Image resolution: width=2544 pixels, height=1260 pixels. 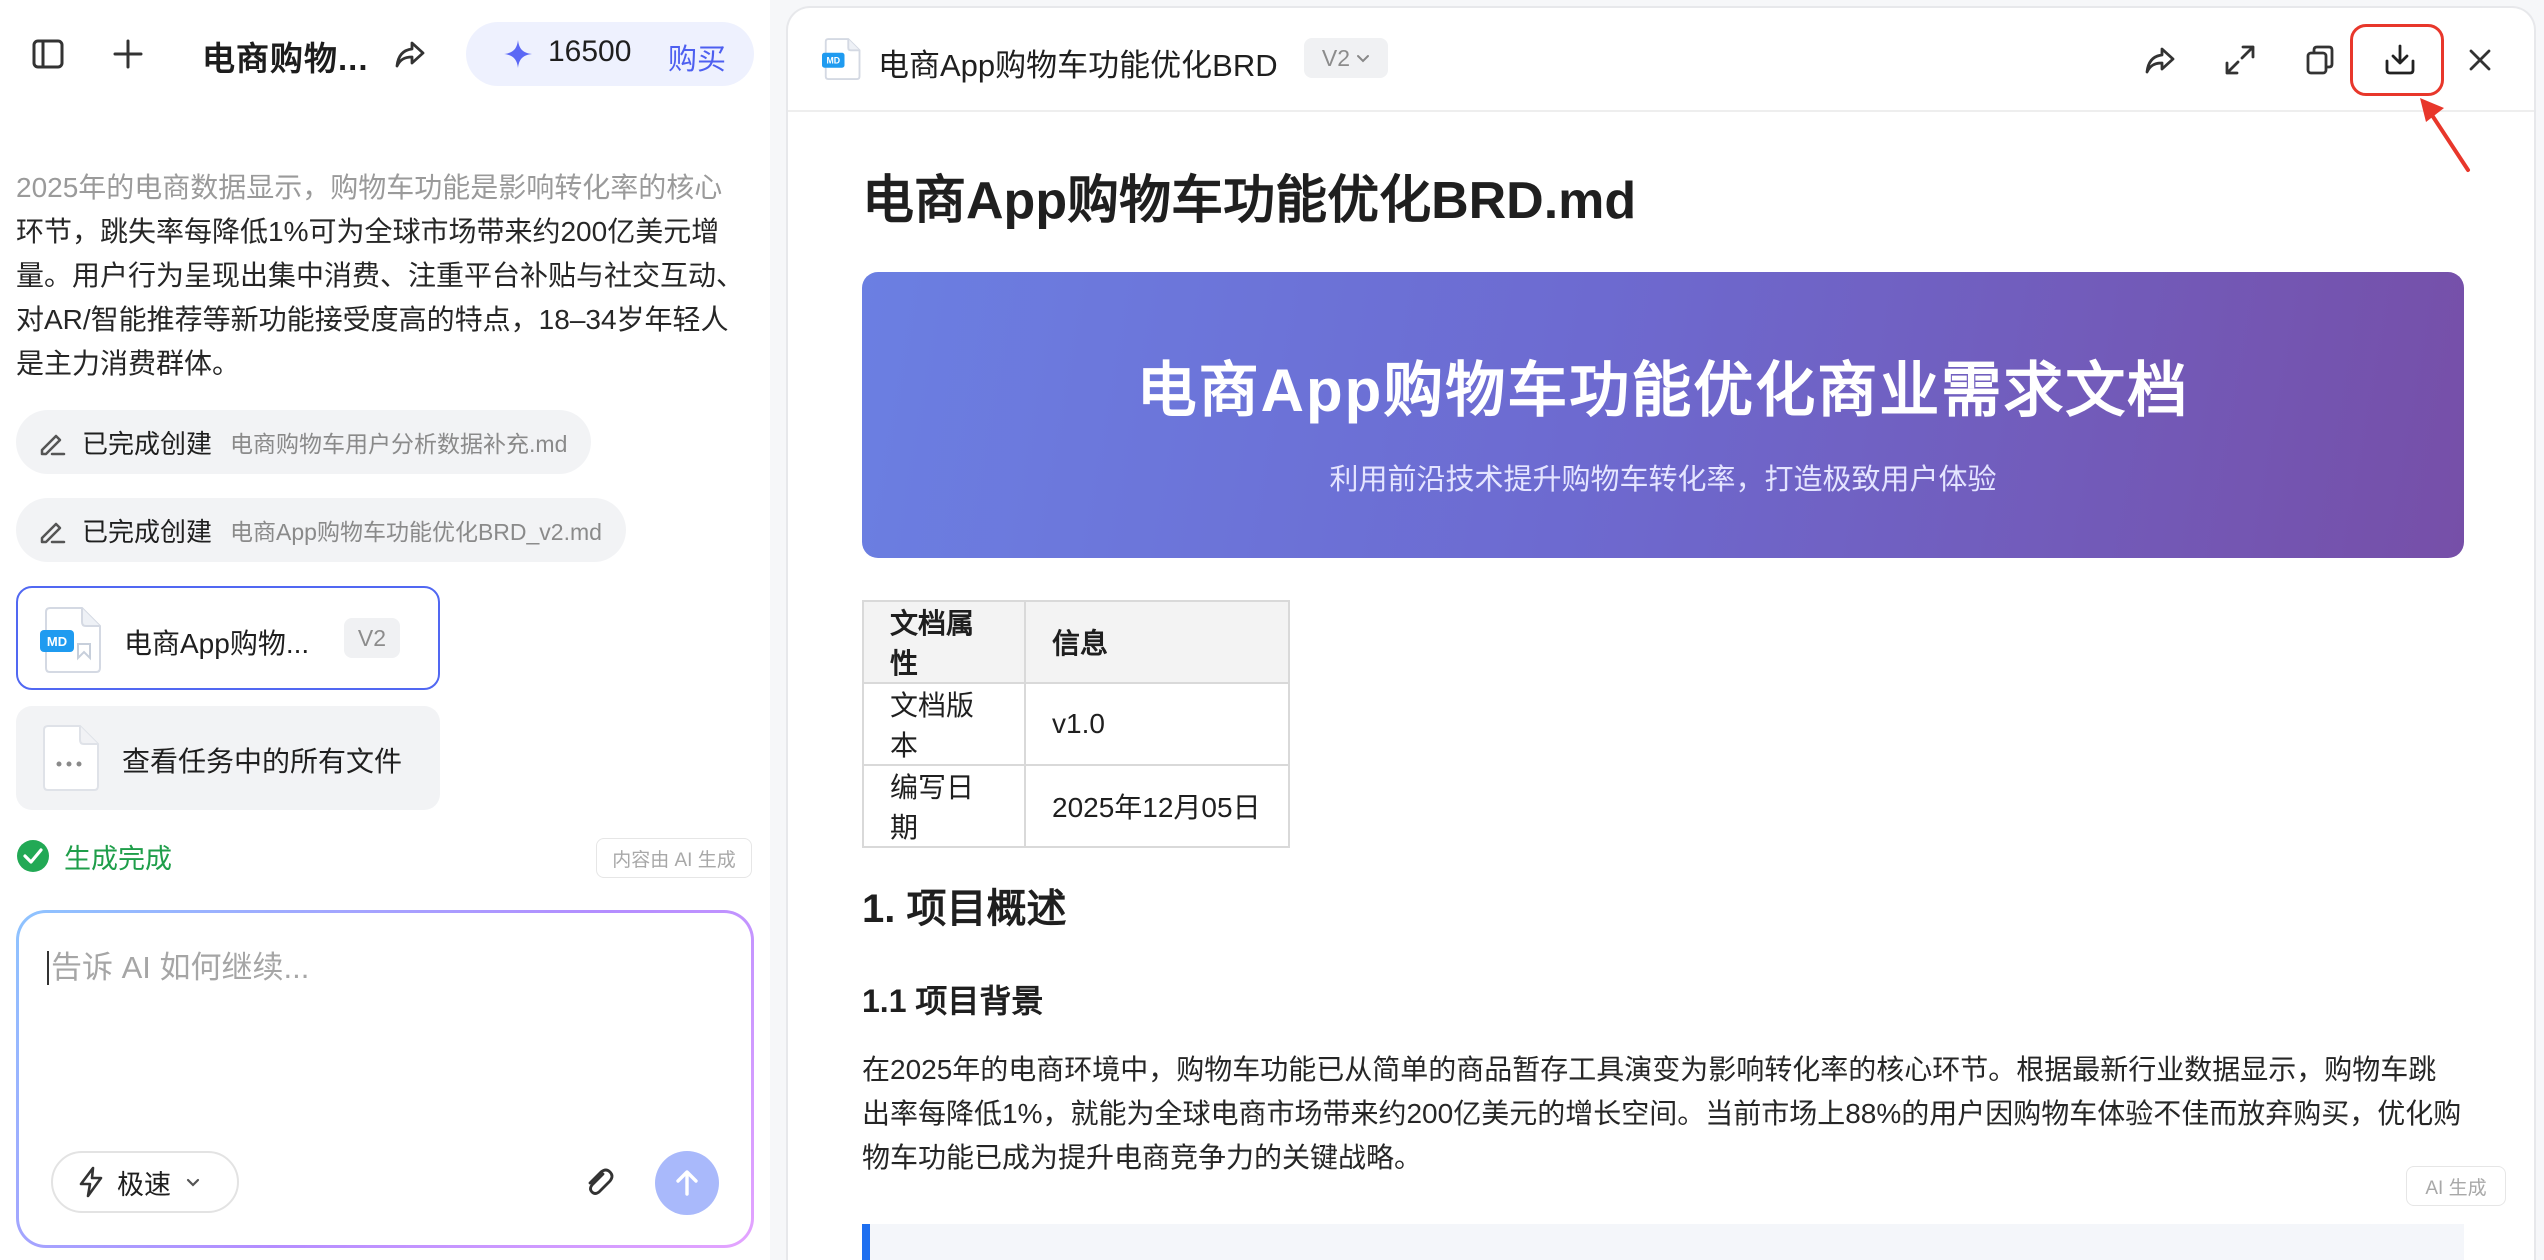 What do you see at coordinates (953, 1001) in the screenshot?
I see `subsection-heading: 1.1 项目背景` at bounding box center [953, 1001].